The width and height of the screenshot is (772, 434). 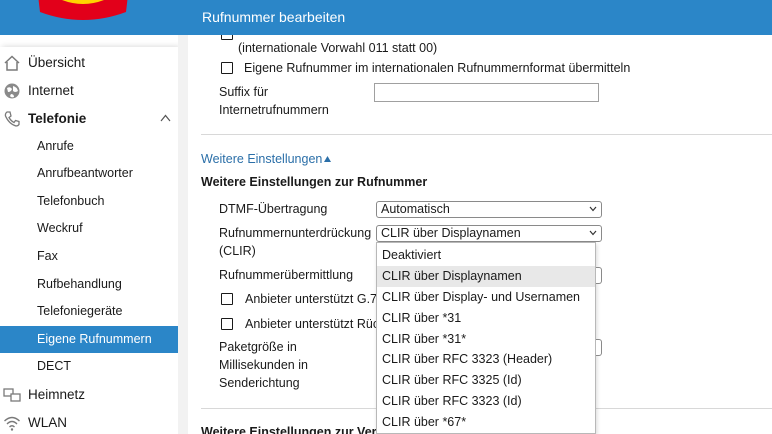 I want to click on dropdown-option: CLIR über *67*, so click(x=486, y=422).